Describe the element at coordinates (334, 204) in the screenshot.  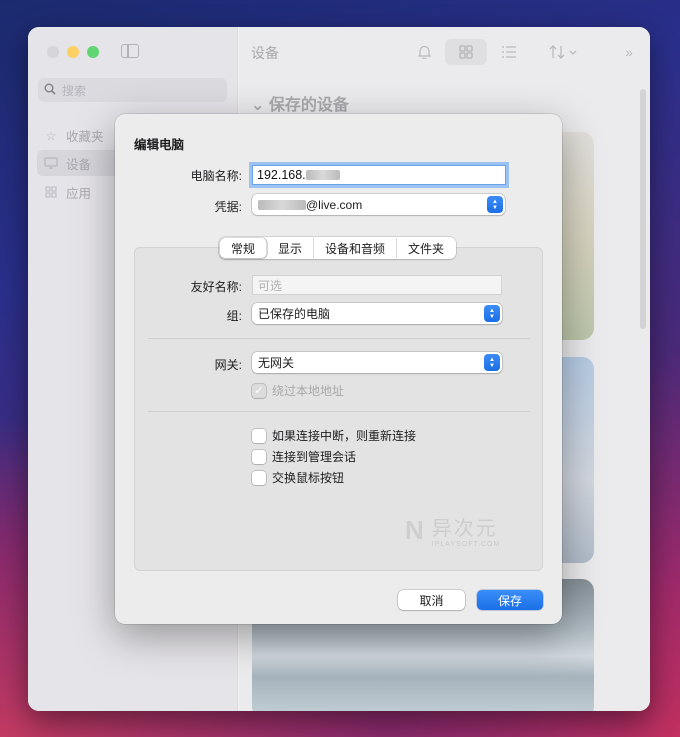
I see `credentials-value: @live.com` at that location.